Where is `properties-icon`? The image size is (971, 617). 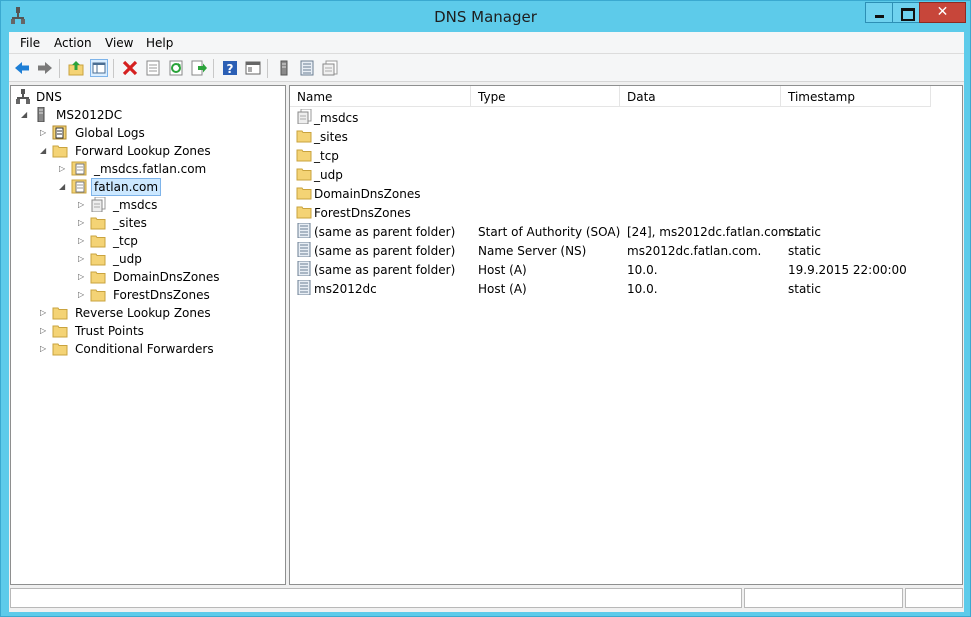 properties-icon is located at coordinates (153, 68).